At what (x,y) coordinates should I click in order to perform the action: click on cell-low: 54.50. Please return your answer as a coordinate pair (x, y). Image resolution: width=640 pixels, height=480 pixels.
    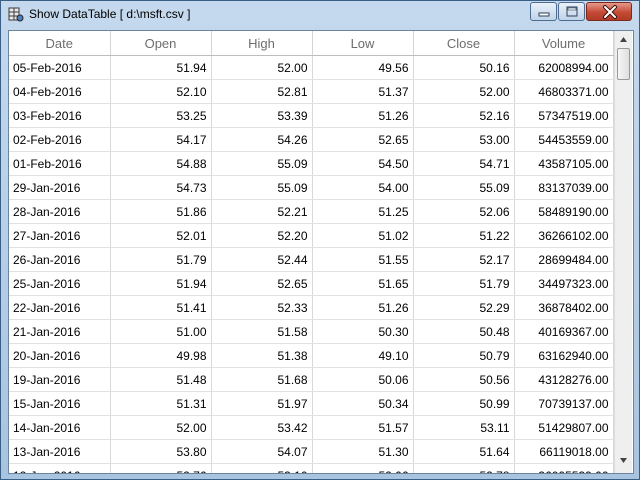
    Looking at the image, I should click on (363, 163).